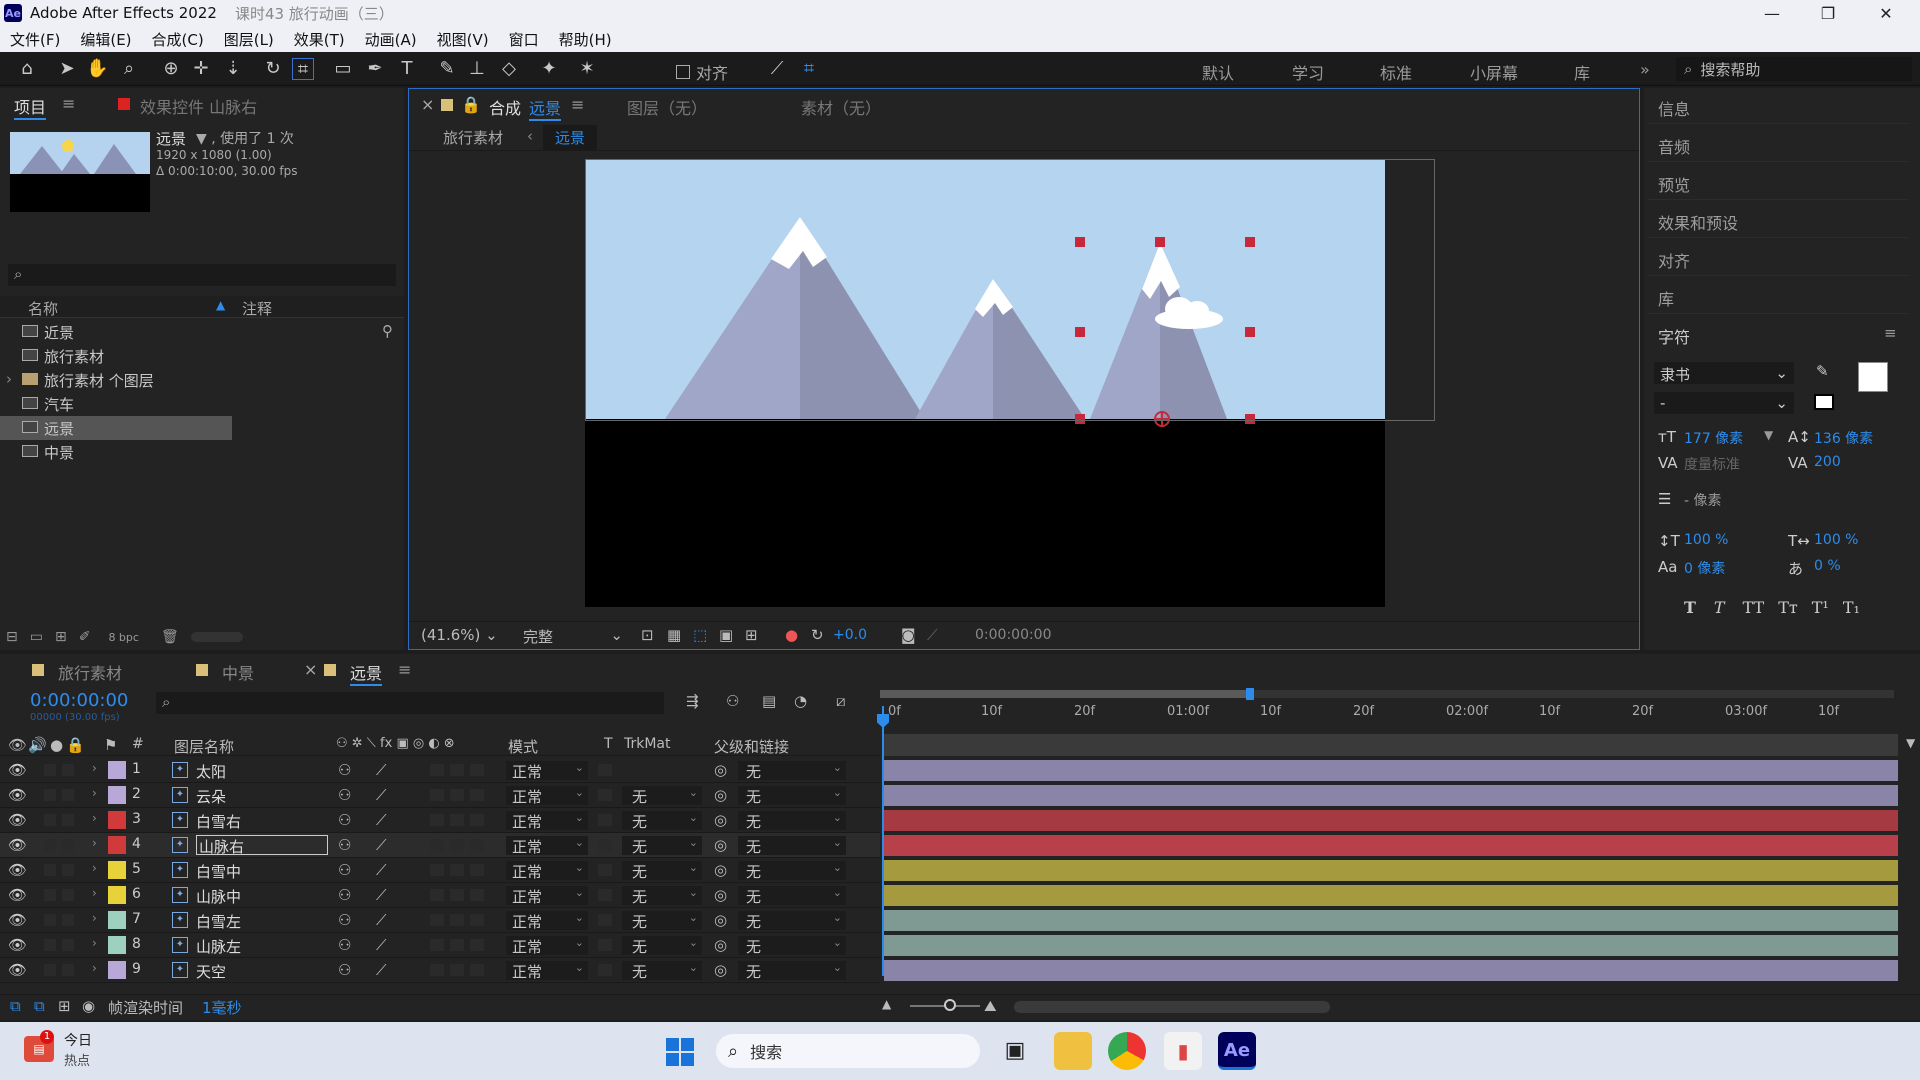  Describe the element at coordinates (692, 701) in the screenshot. I see `comp-flowchart-icon: ⇶` at that location.